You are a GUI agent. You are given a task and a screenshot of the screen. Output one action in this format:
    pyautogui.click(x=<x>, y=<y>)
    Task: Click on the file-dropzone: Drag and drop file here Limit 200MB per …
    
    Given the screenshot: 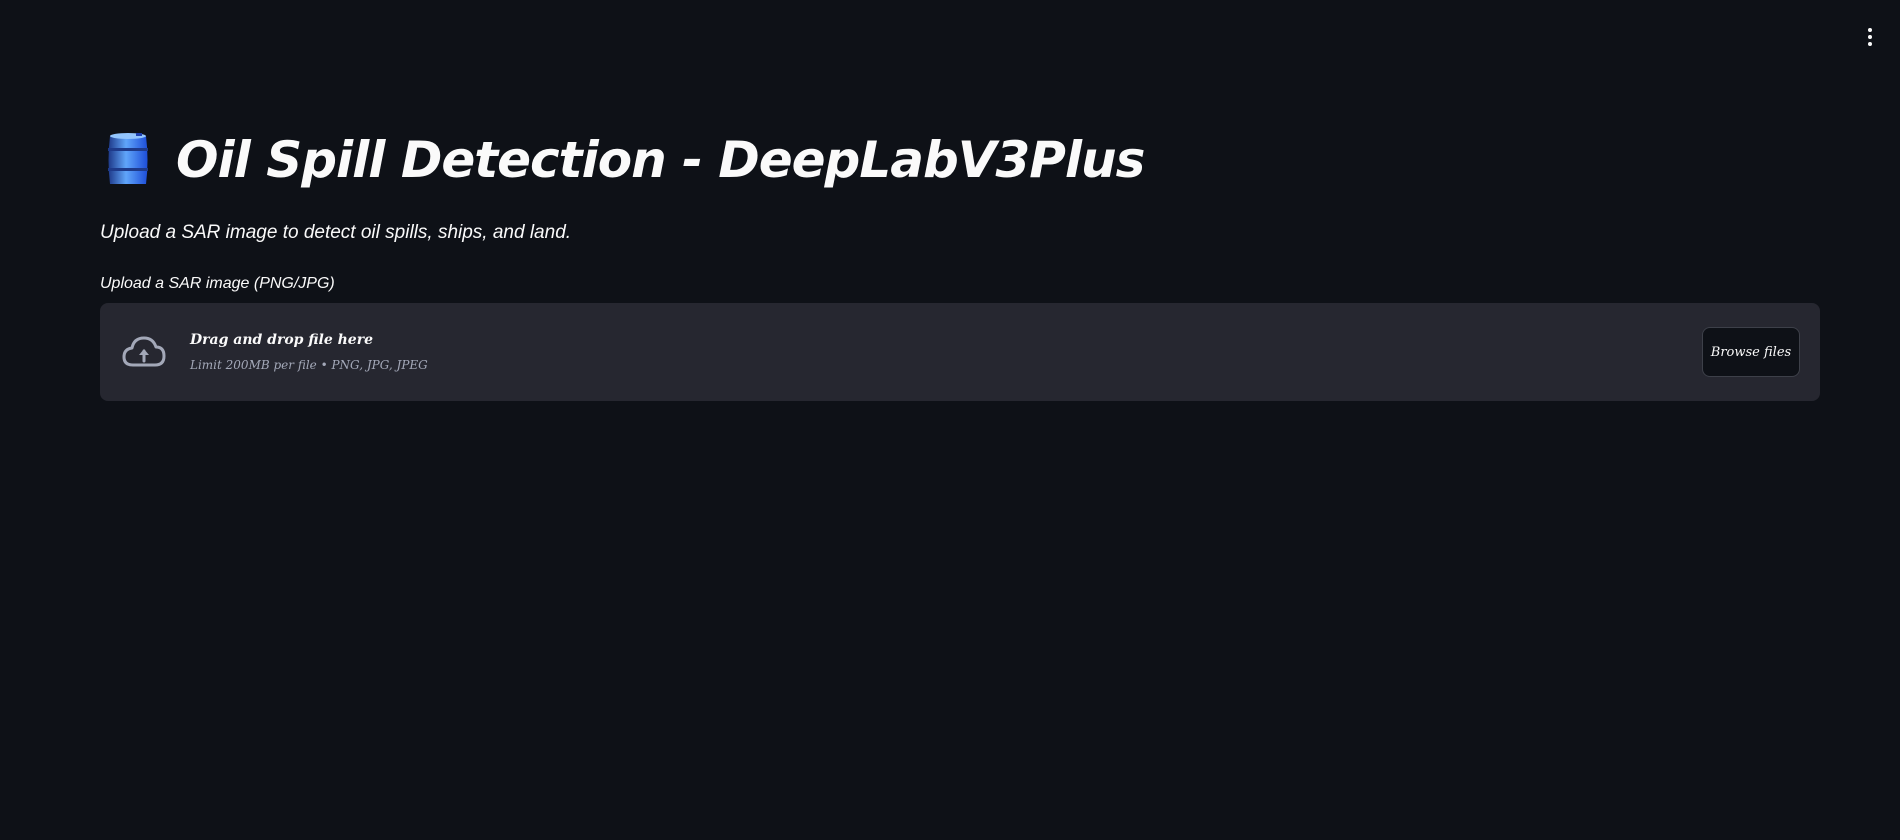 What is the action you would take?
    pyautogui.click(x=960, y=352)
    